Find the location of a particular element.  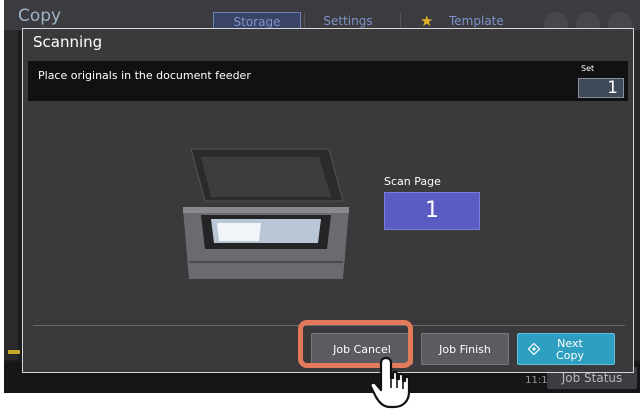

instruction-message: Place originals in the document feeder is located at coordinates (144, 75).